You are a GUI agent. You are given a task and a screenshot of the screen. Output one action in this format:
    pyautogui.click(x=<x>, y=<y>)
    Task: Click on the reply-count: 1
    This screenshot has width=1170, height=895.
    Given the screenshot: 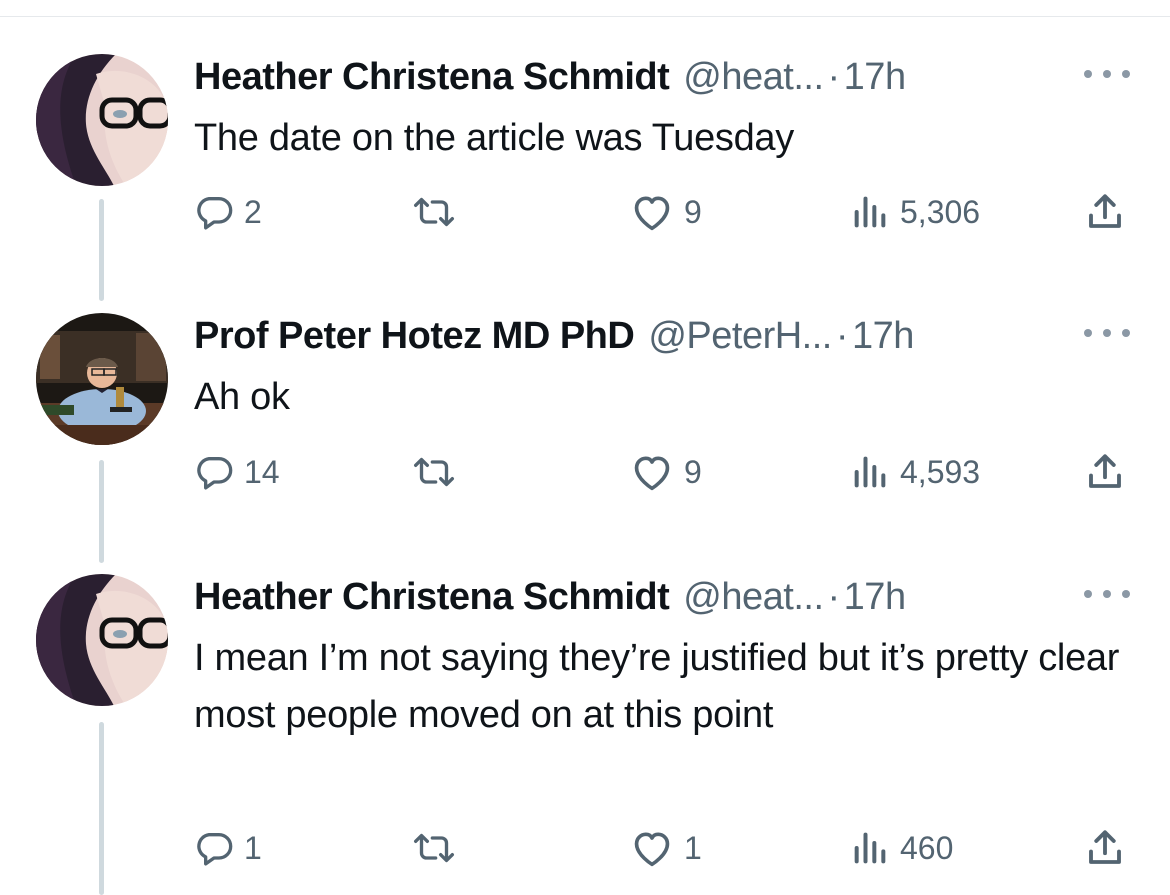 What is the action you would take?
    pyautogui.click(x=253, y=847)
    